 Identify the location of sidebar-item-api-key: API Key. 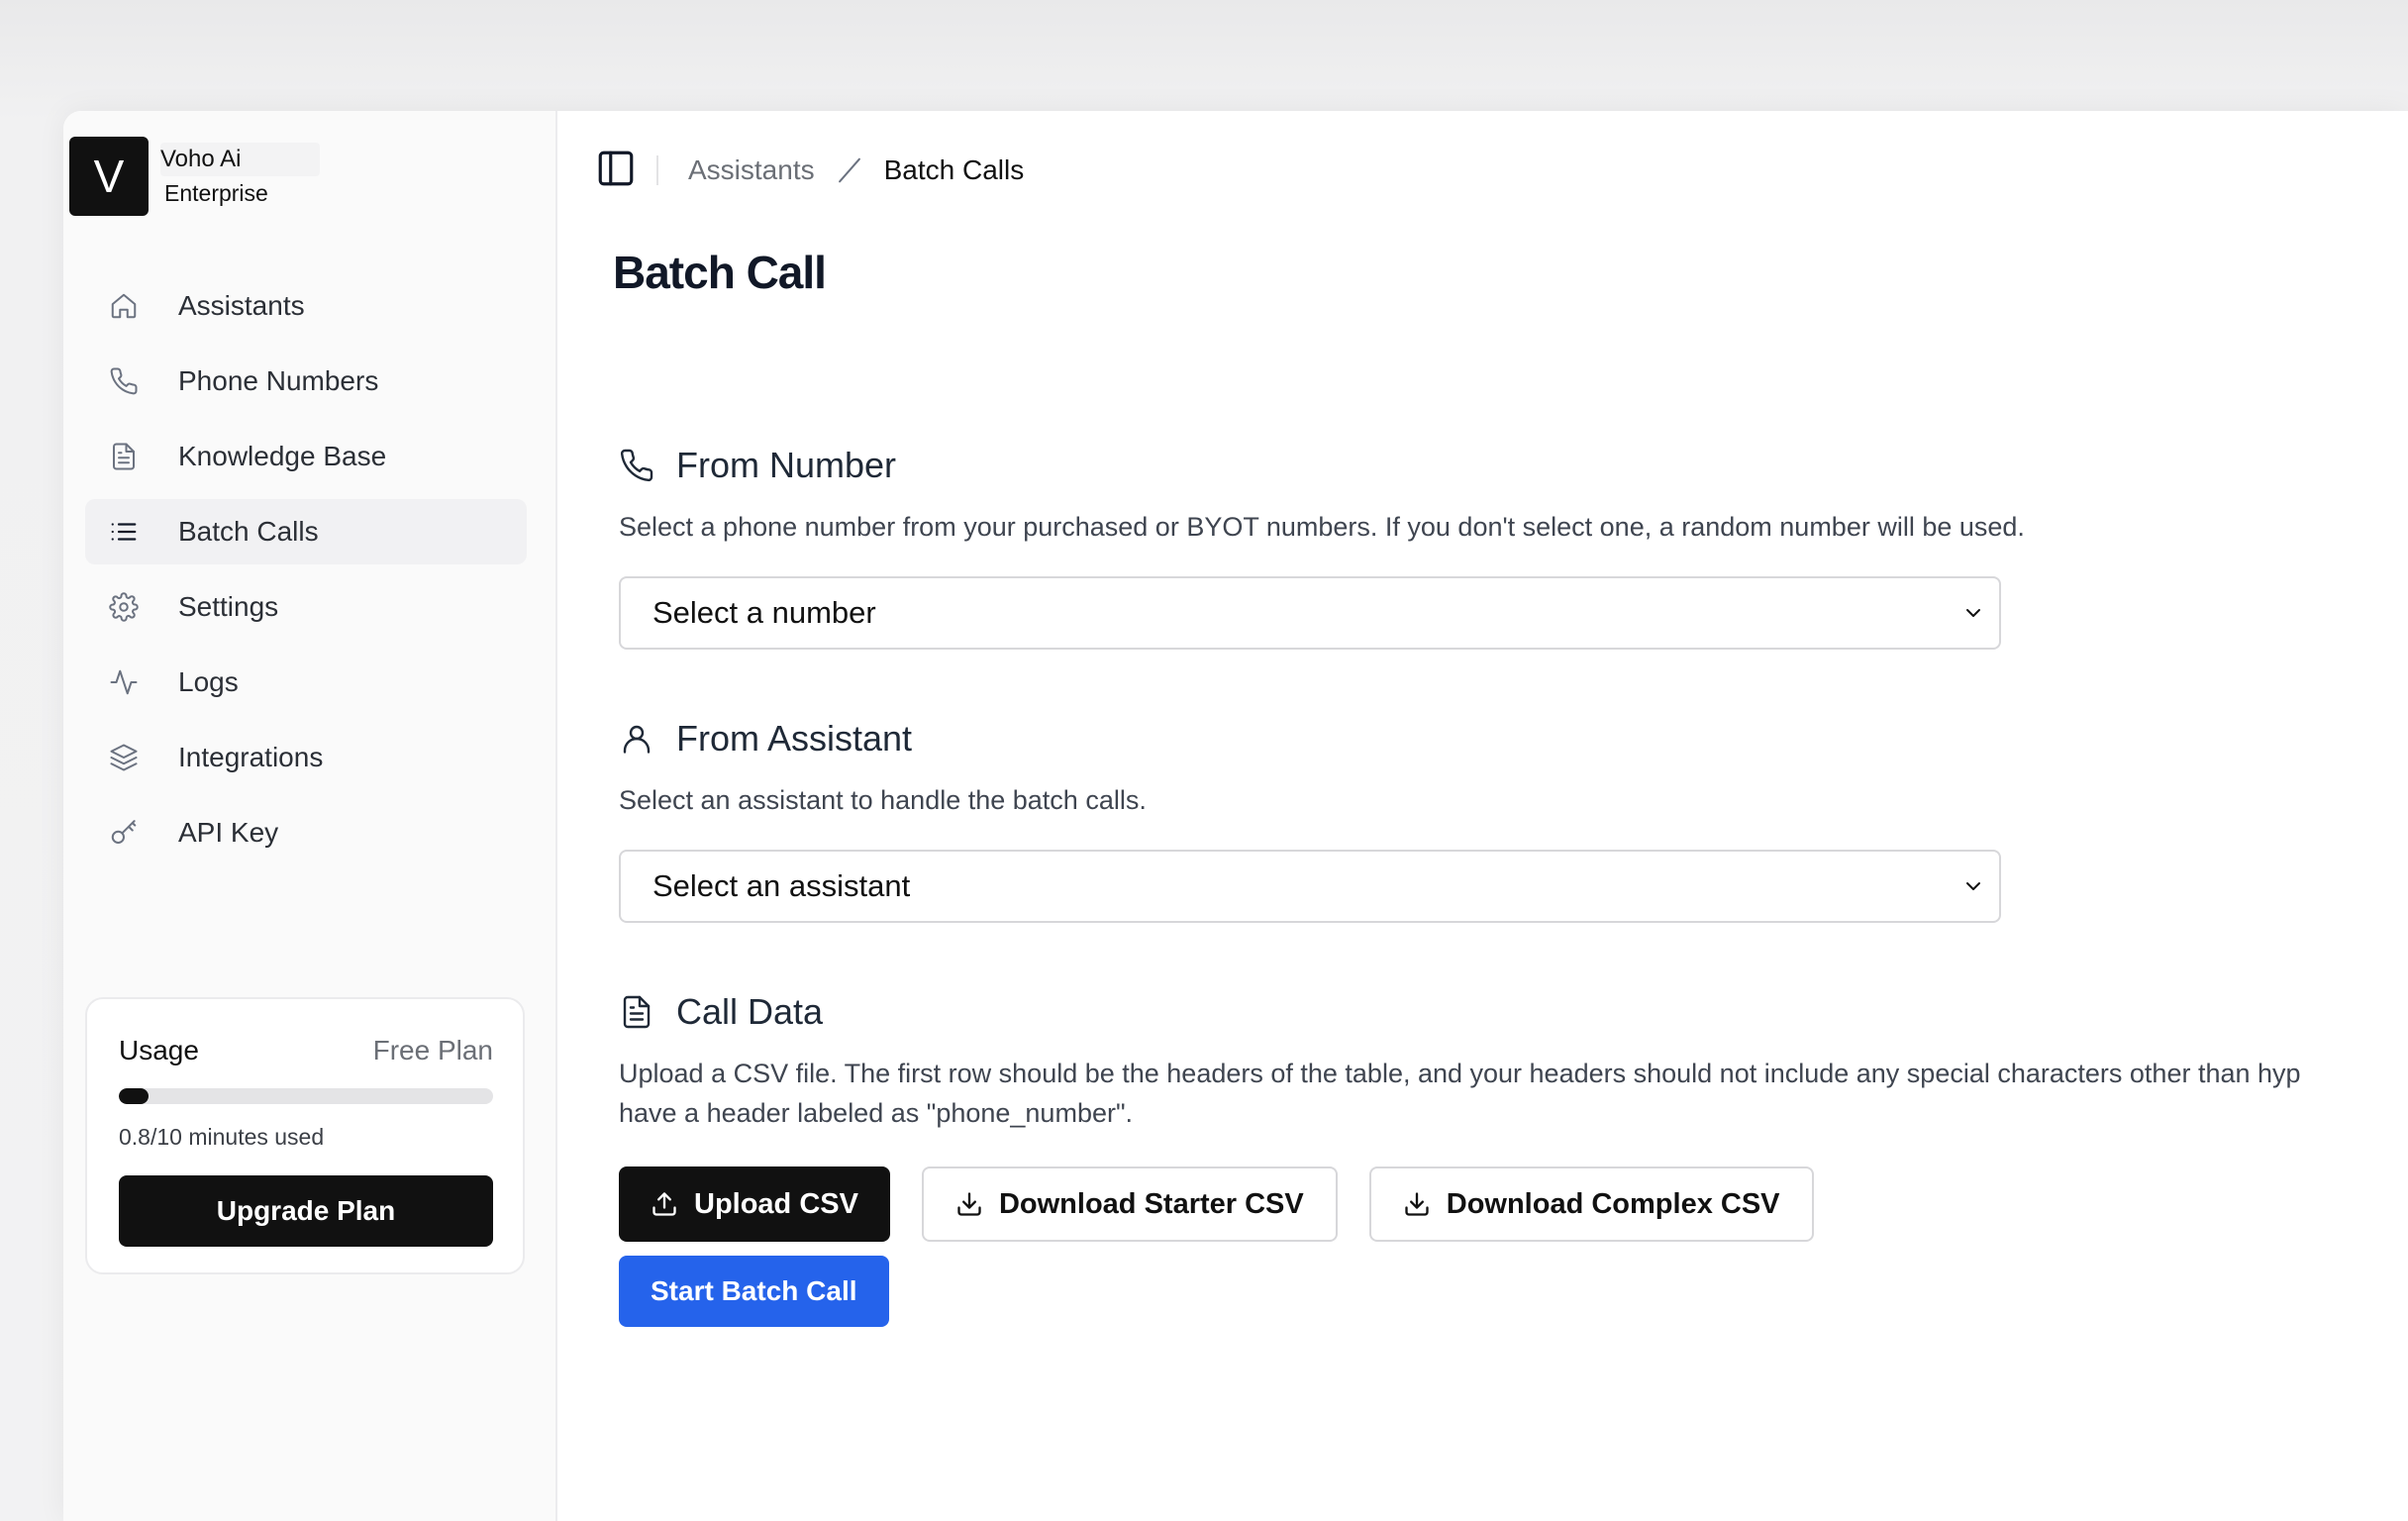
(306, 832).